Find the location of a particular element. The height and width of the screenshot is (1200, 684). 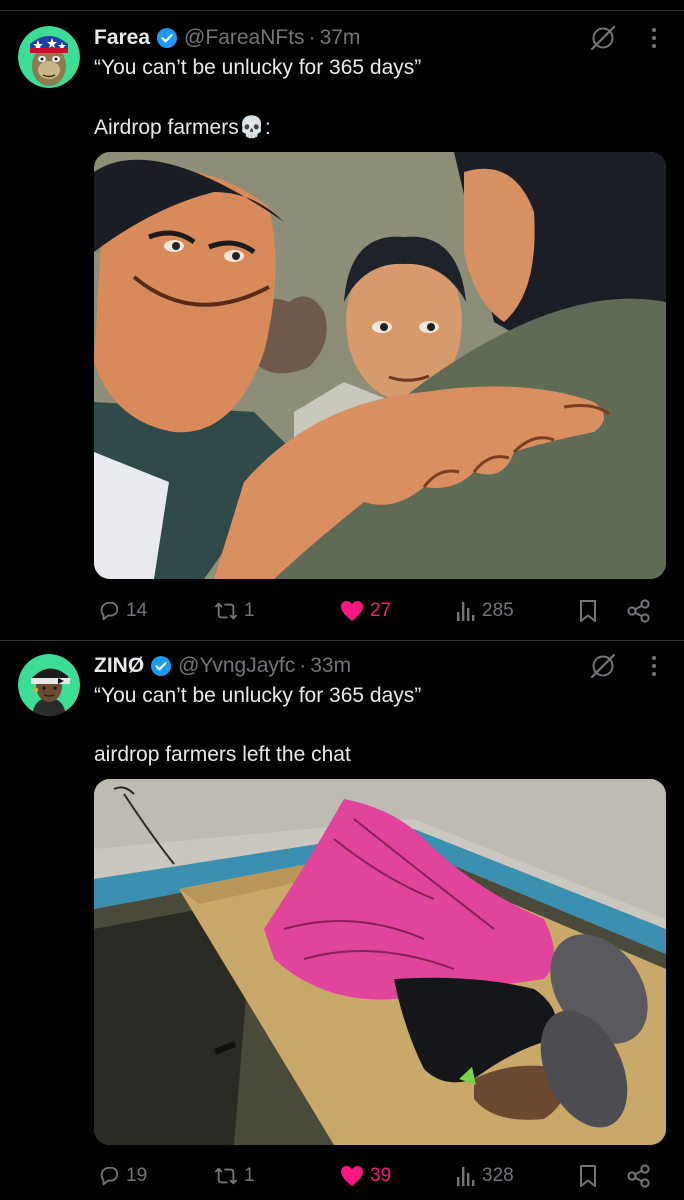

timestamp: 37m is located at coordinates (340, 38).